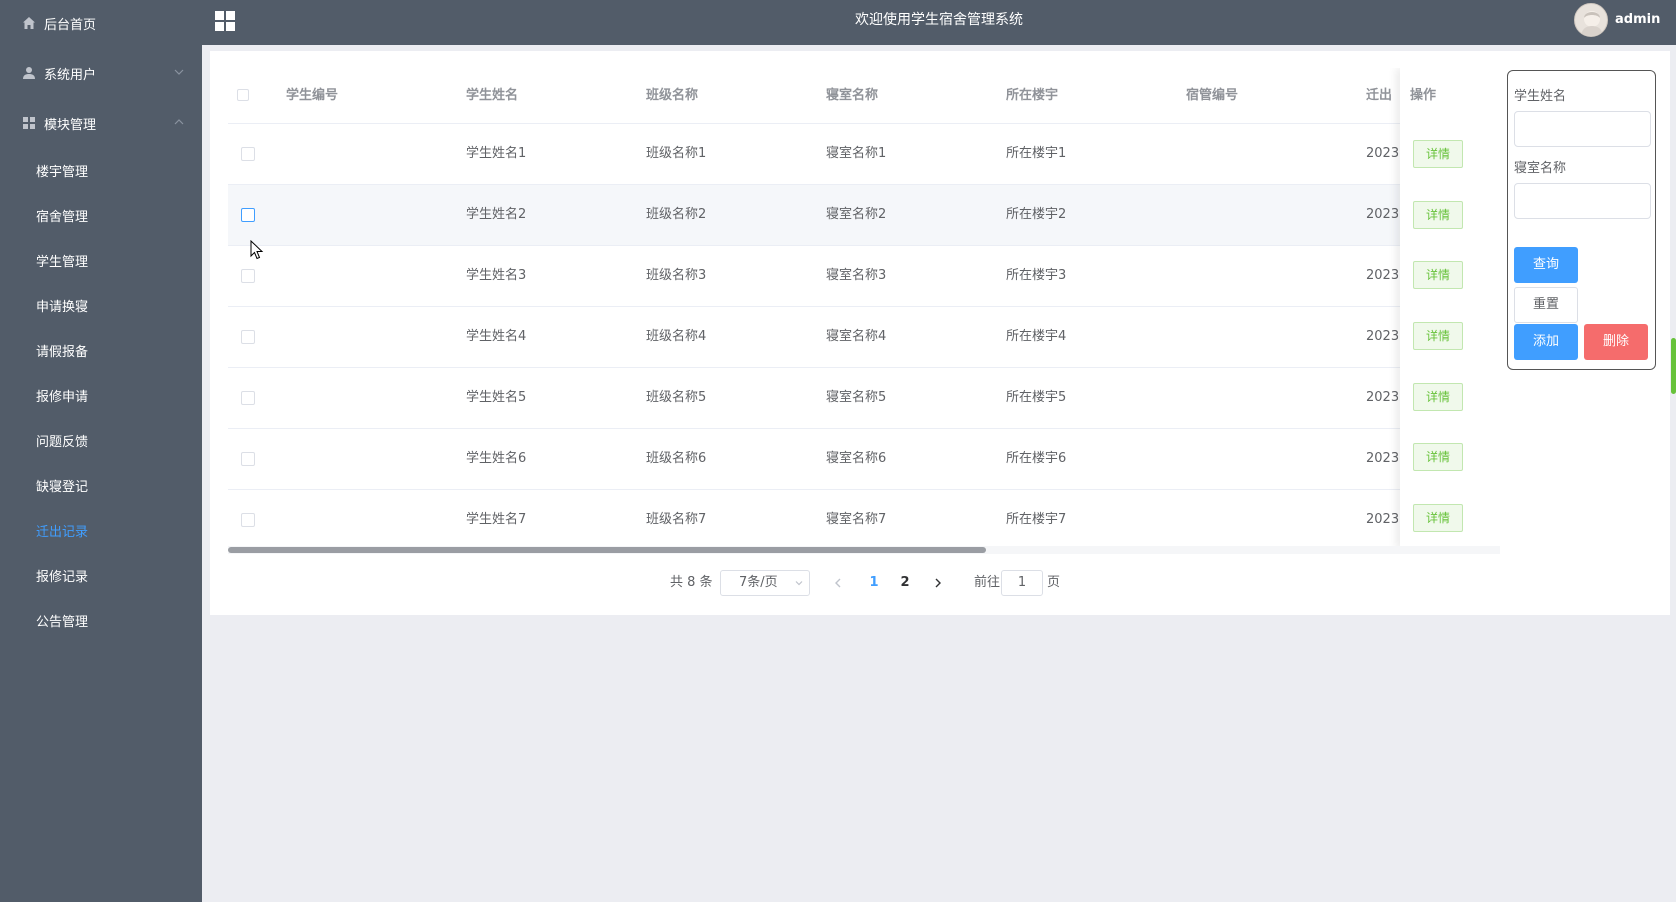 The width and height of the screenshot is (1676, 902). Describe the element at coordinates (101, 215) in the screenshot. I see `sidebar-item-dorms: 宿舍管理` at that location.